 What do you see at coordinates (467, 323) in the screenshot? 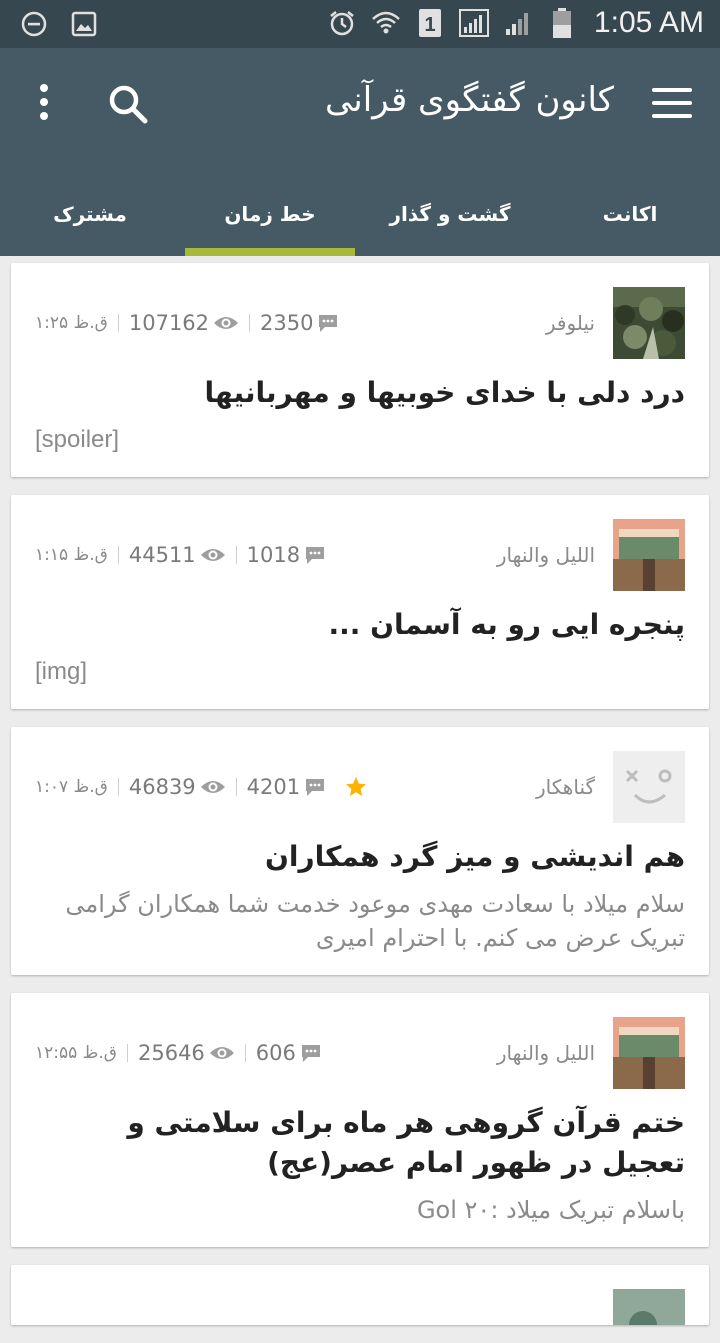
I see `post-author: نیلوفر` at bounding box center [467, 323].